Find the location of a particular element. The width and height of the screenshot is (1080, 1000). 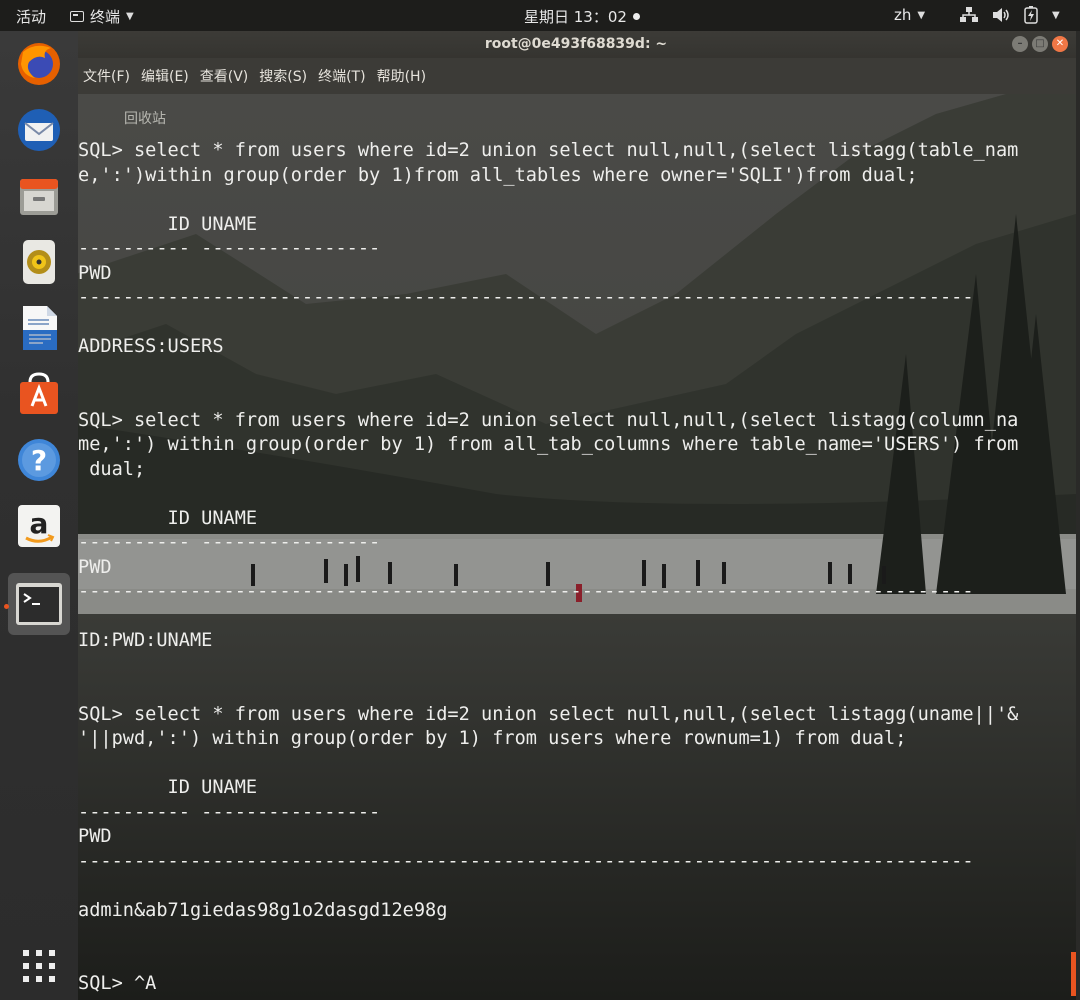

terminal-line: SQL> ^A is located at coordinates (117, 983).